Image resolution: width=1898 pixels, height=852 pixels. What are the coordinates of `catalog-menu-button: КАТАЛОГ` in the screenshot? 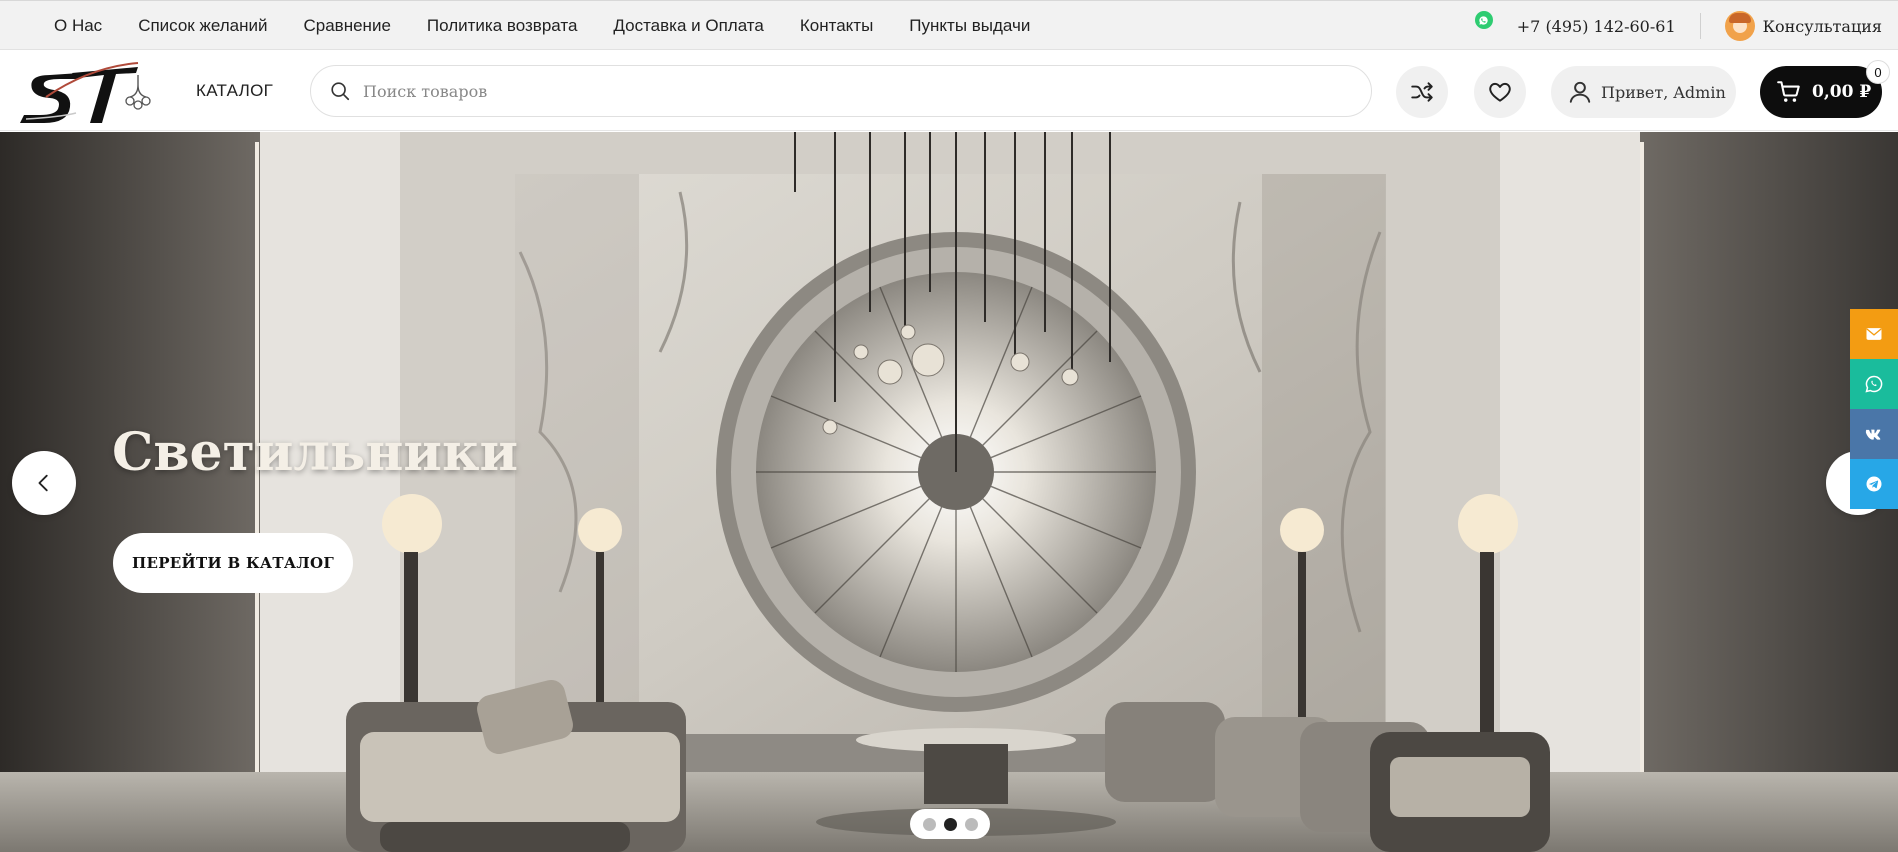 It's located at (234, 91).